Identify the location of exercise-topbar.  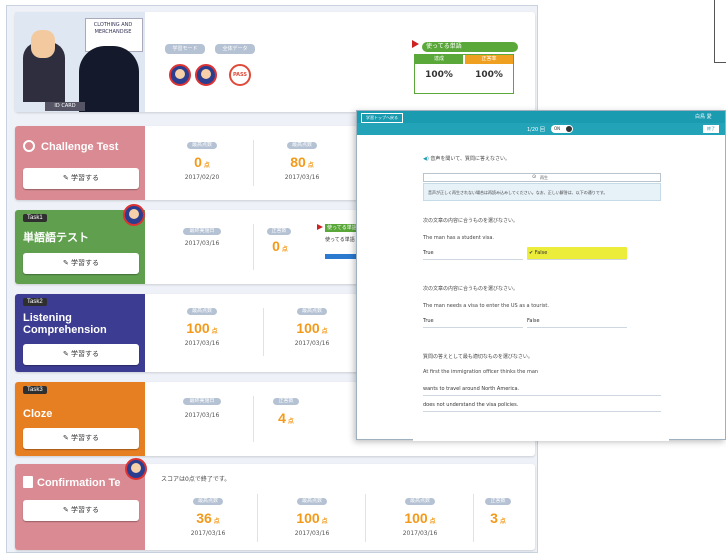
(541, 117).